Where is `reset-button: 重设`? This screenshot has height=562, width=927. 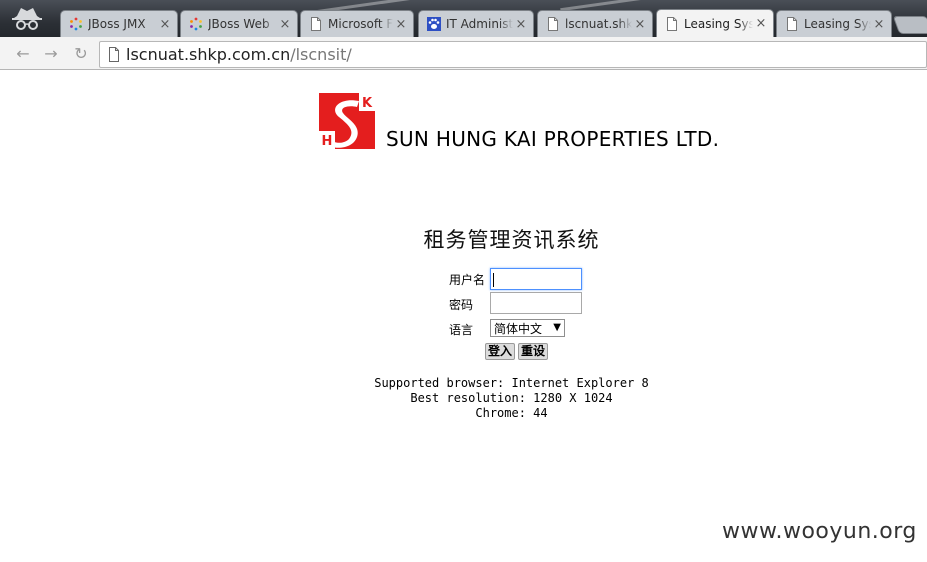
reset-button: 重设 is located at coordinates (533, 351).